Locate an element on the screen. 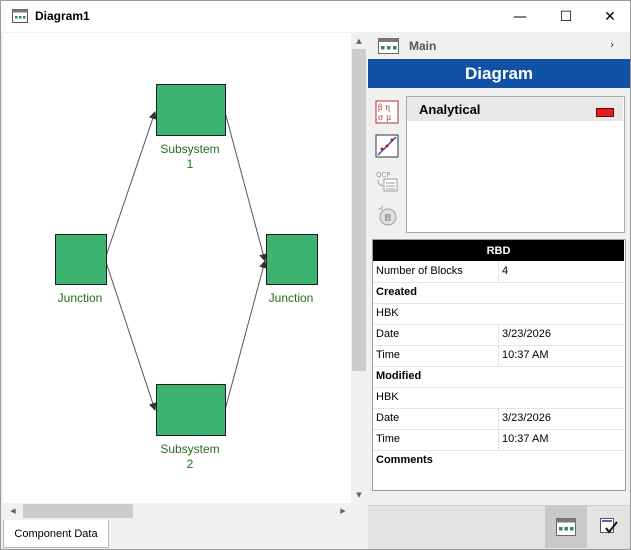 The image size is (631, 550). rbd-header: RBD is located at coordinates (498, 250).